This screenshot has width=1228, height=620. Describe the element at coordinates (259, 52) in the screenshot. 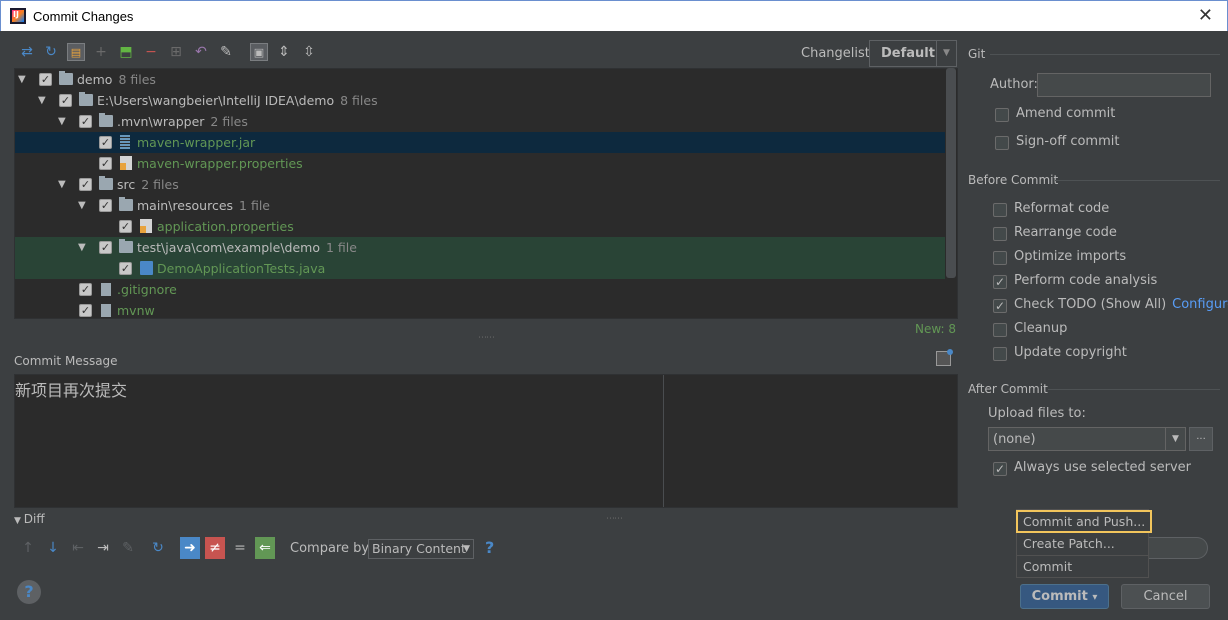

I see `toggle-icon: ▣` at that location.